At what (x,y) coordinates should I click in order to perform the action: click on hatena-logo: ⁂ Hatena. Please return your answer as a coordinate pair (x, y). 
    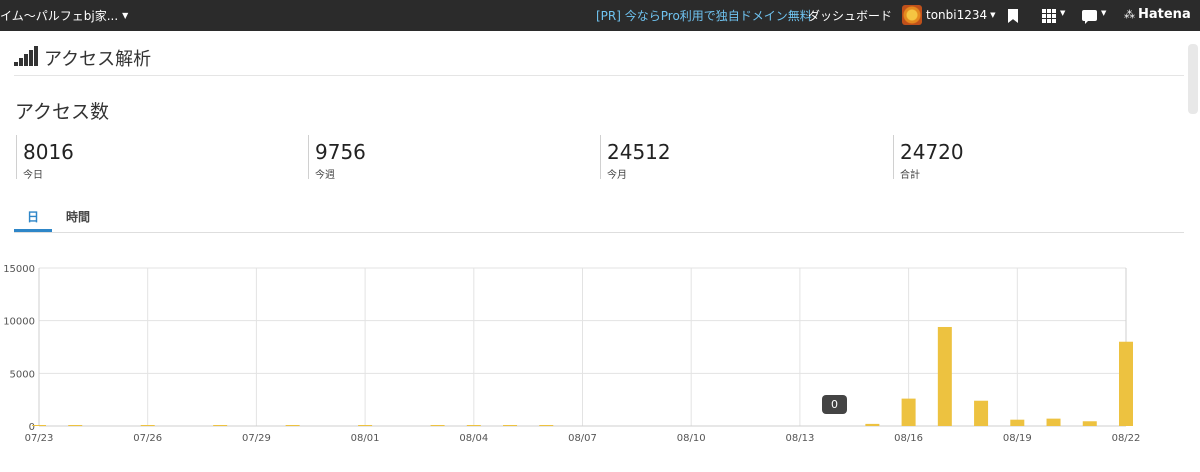
    Looking at the image, I should click on (1157, 14).